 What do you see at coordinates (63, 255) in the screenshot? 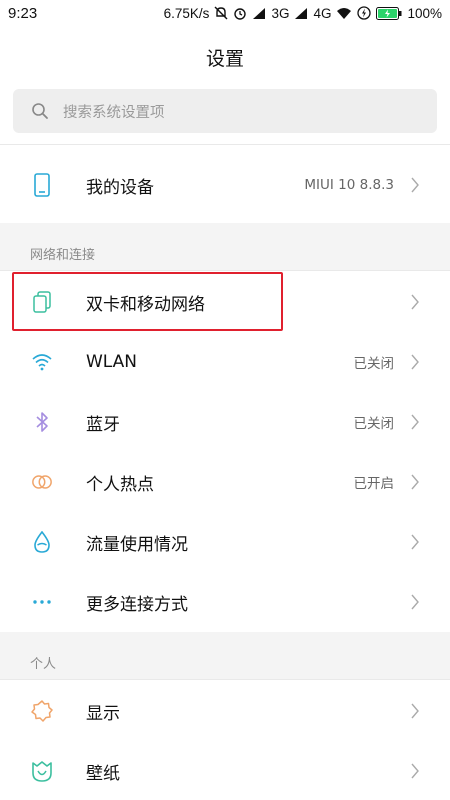
I see `section-network-label: 网络和连接` at bounding box center [63, 255].